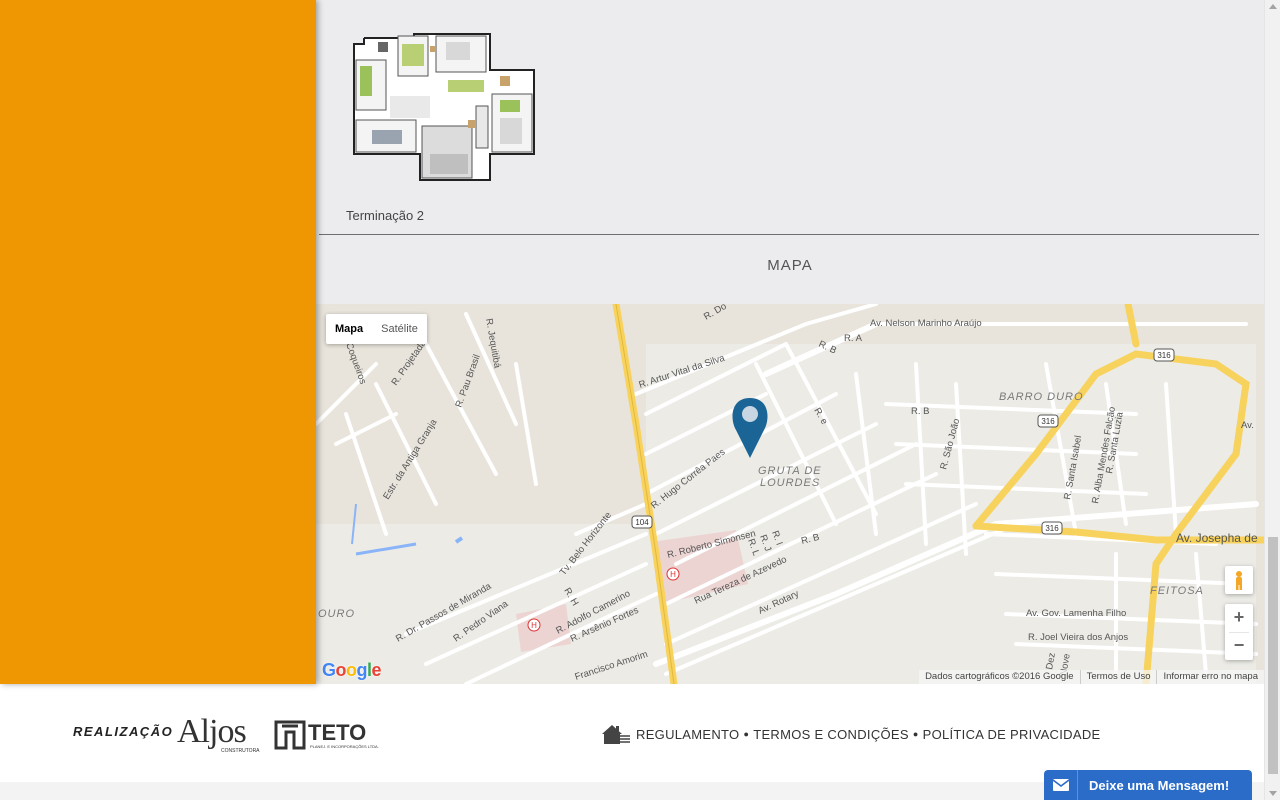 The height and width of the screenshot is (800, 1280). I want to click on floorplan-image, so click(445, 107).